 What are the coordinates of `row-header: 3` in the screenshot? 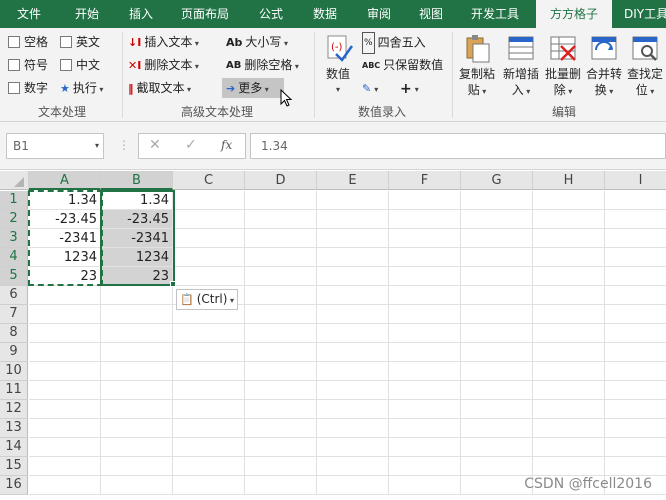 It's located at (14, 238).